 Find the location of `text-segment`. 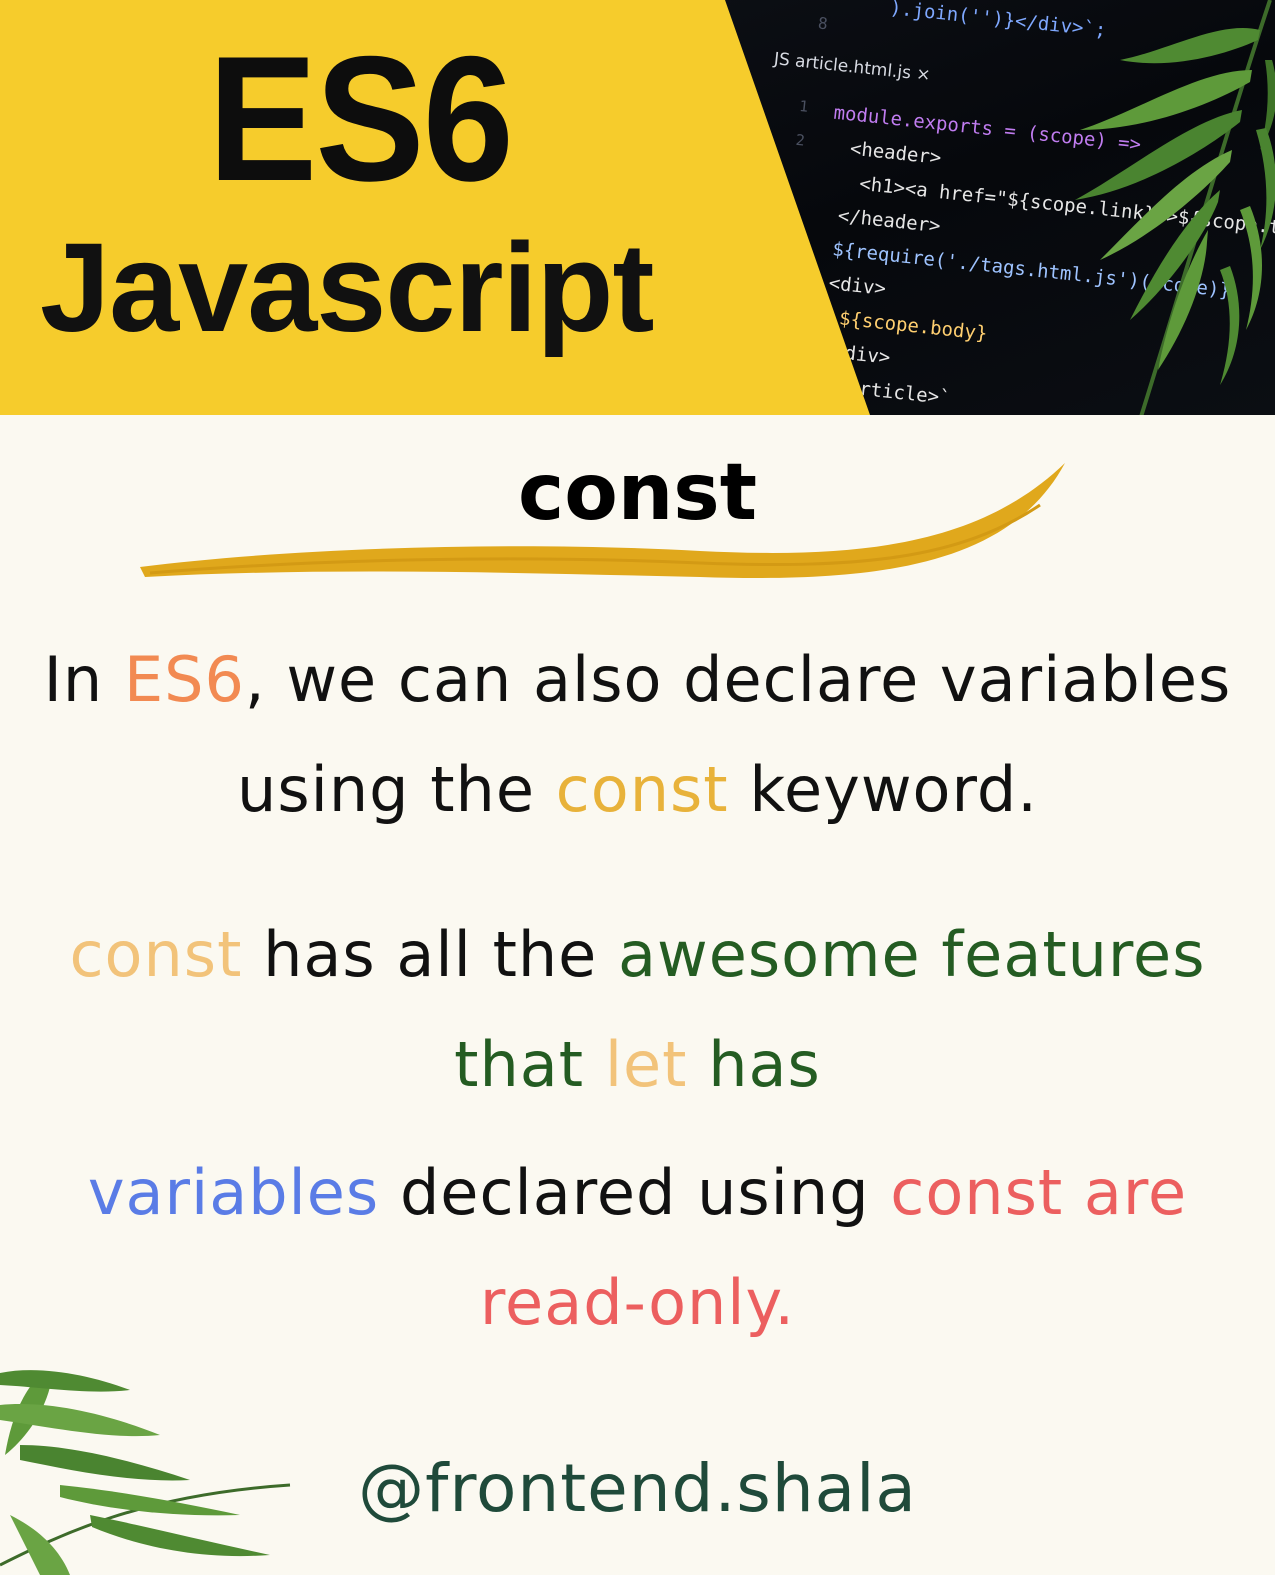

text-segment is located at coordinates (594, 1064).